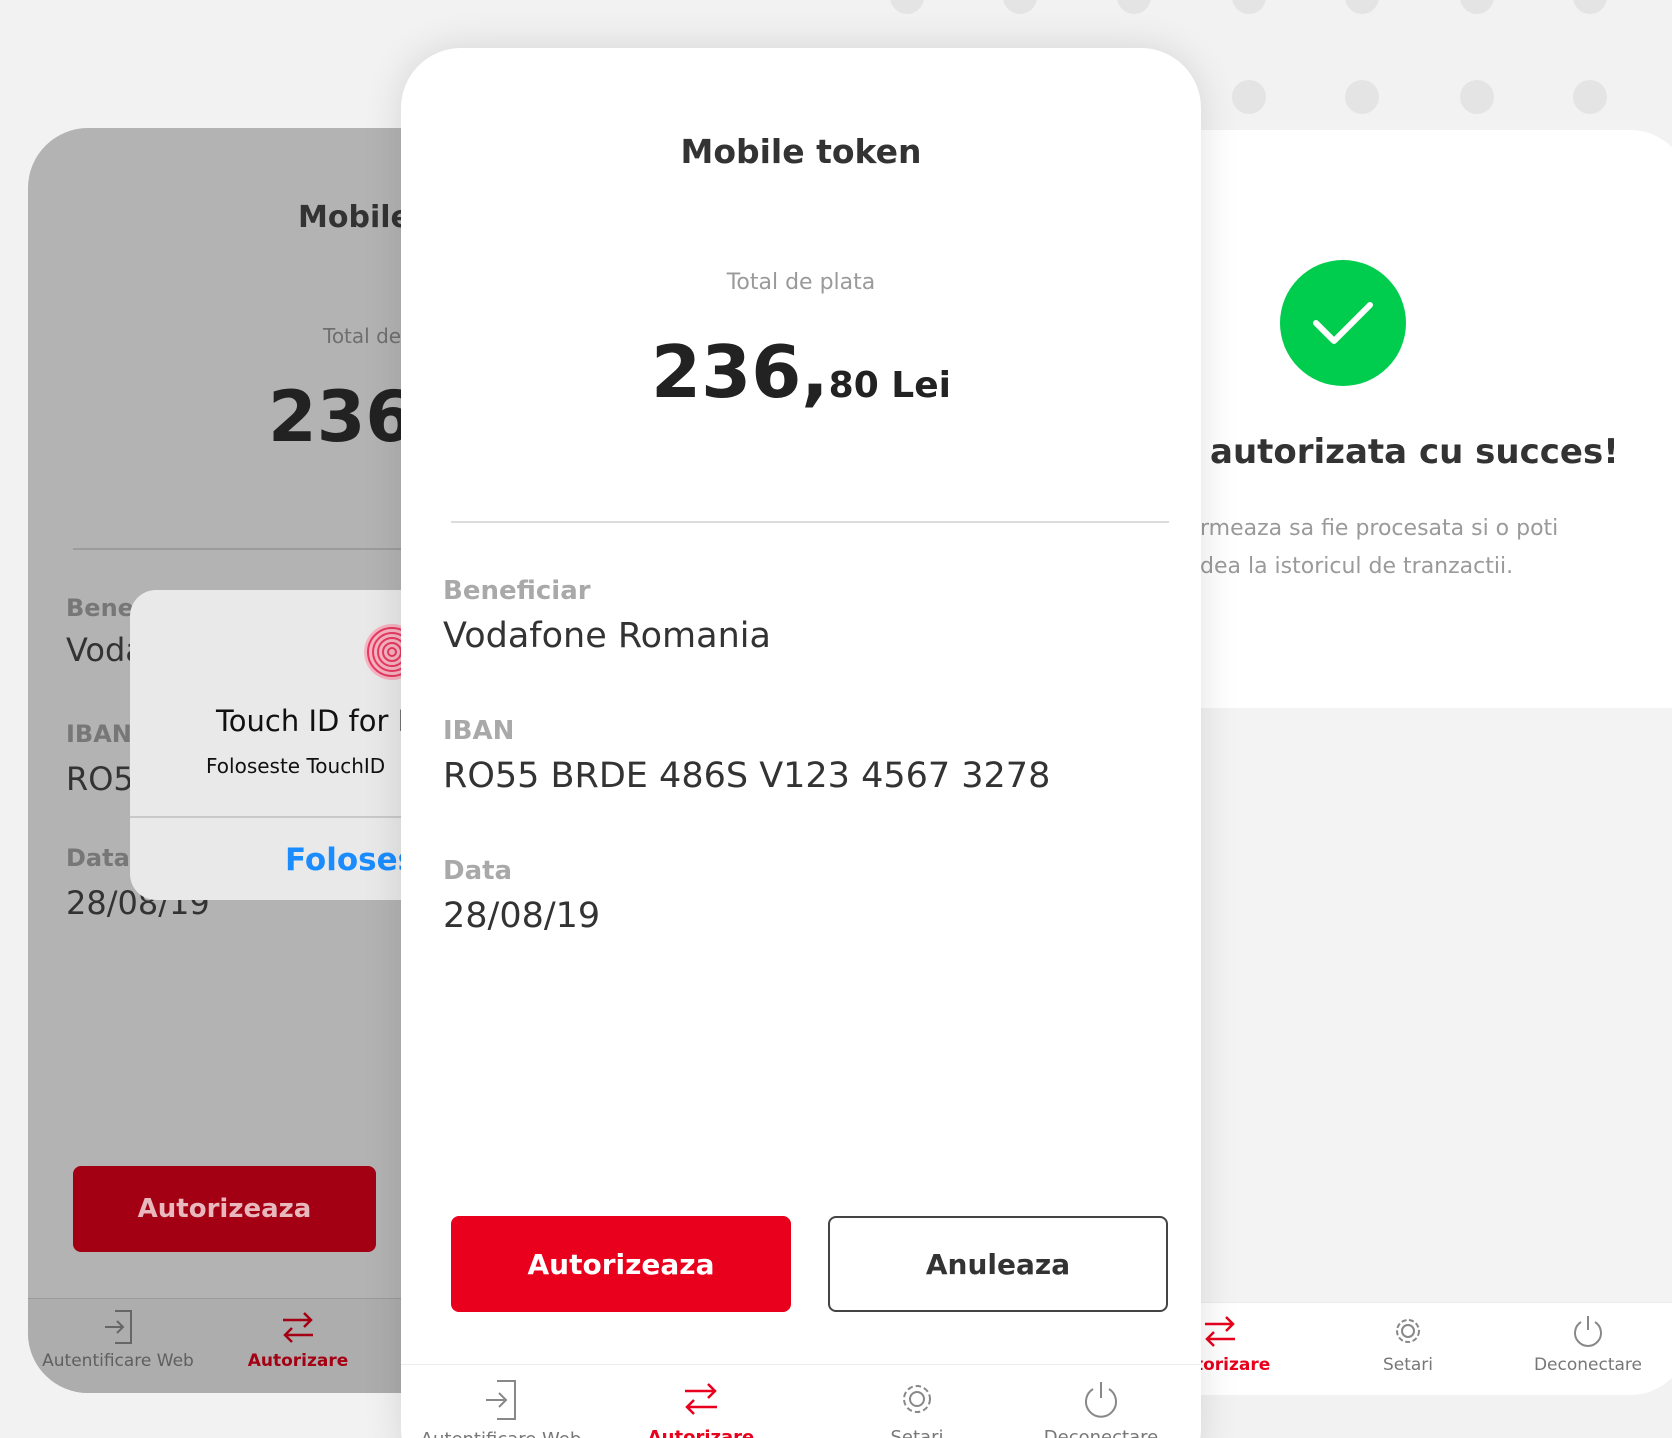 The height and width of the screenshot is (1438, 1672). I want to click on screen-title: Mobile token, so click(801, 151).